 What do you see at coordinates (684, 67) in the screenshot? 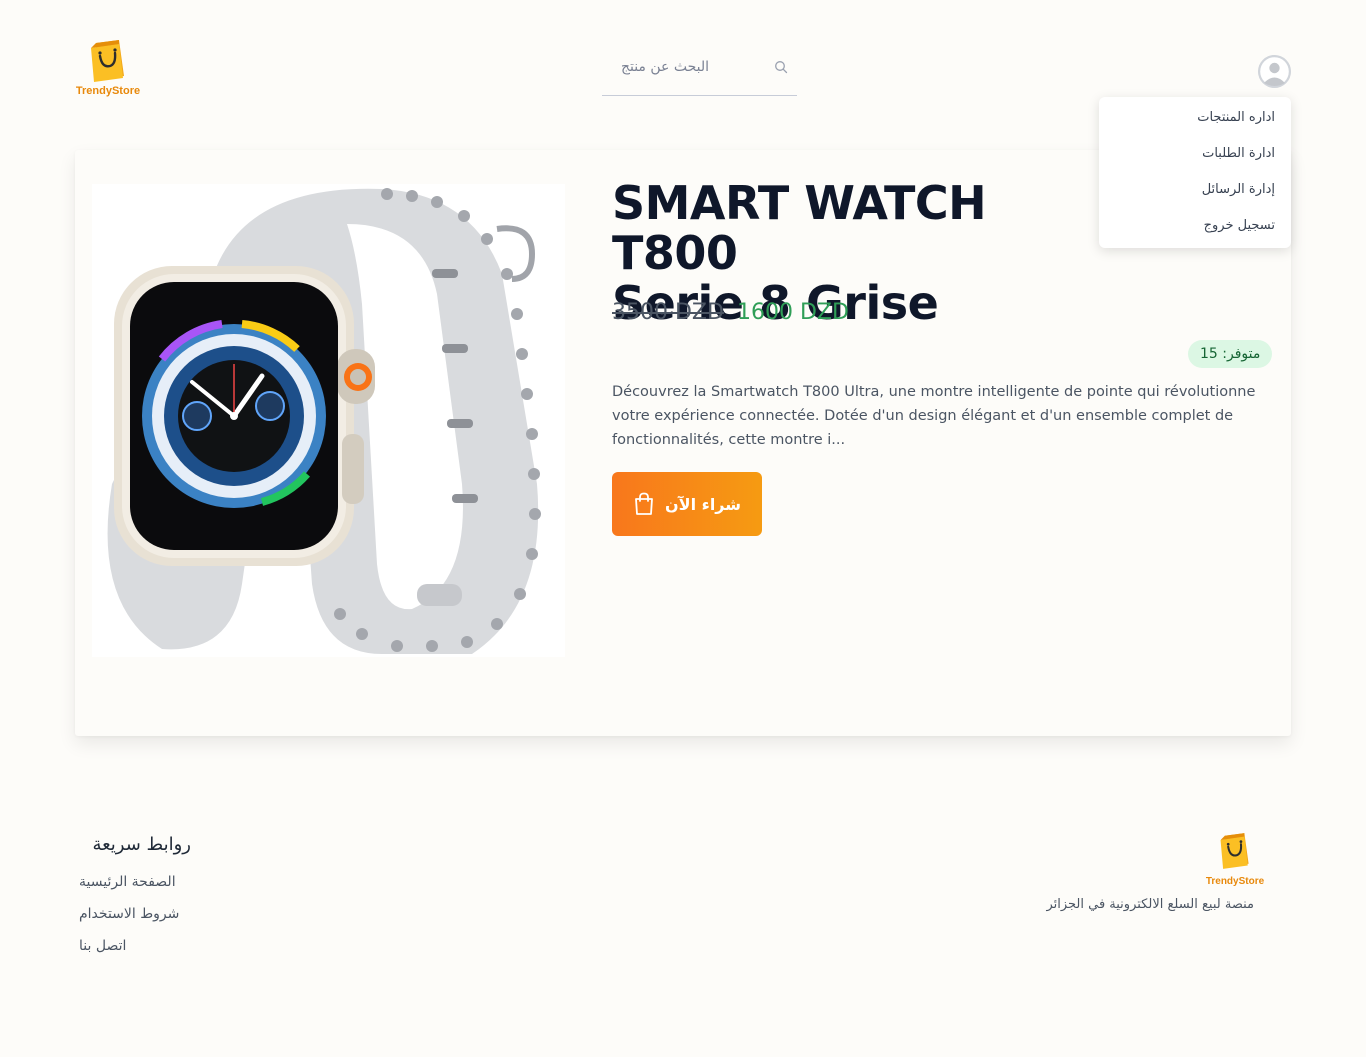
I see `search-input` at bounding box center [684, 67].